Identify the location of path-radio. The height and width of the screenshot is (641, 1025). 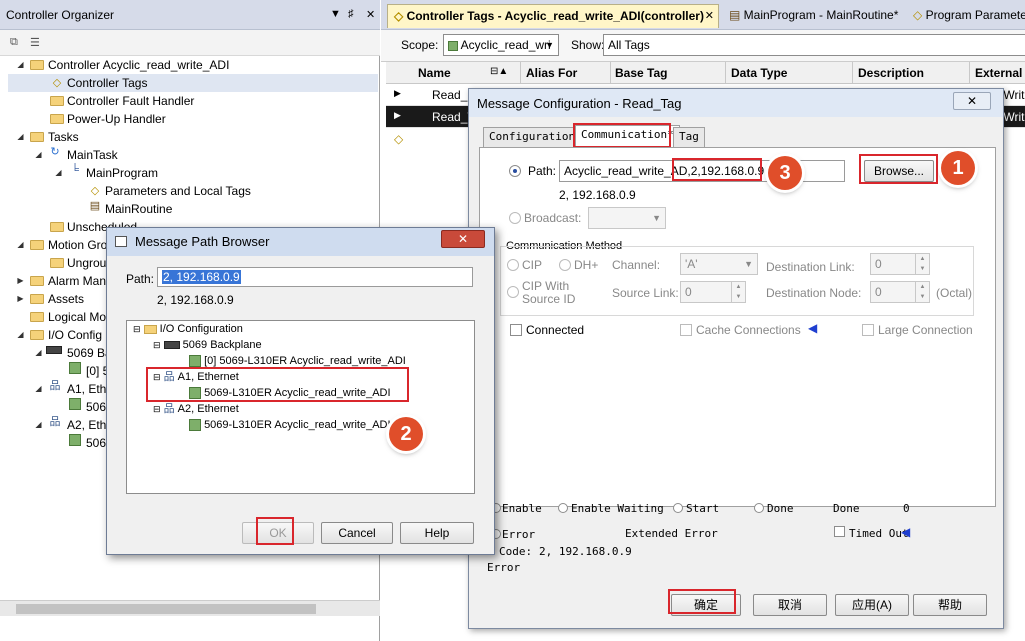
(515, 171).